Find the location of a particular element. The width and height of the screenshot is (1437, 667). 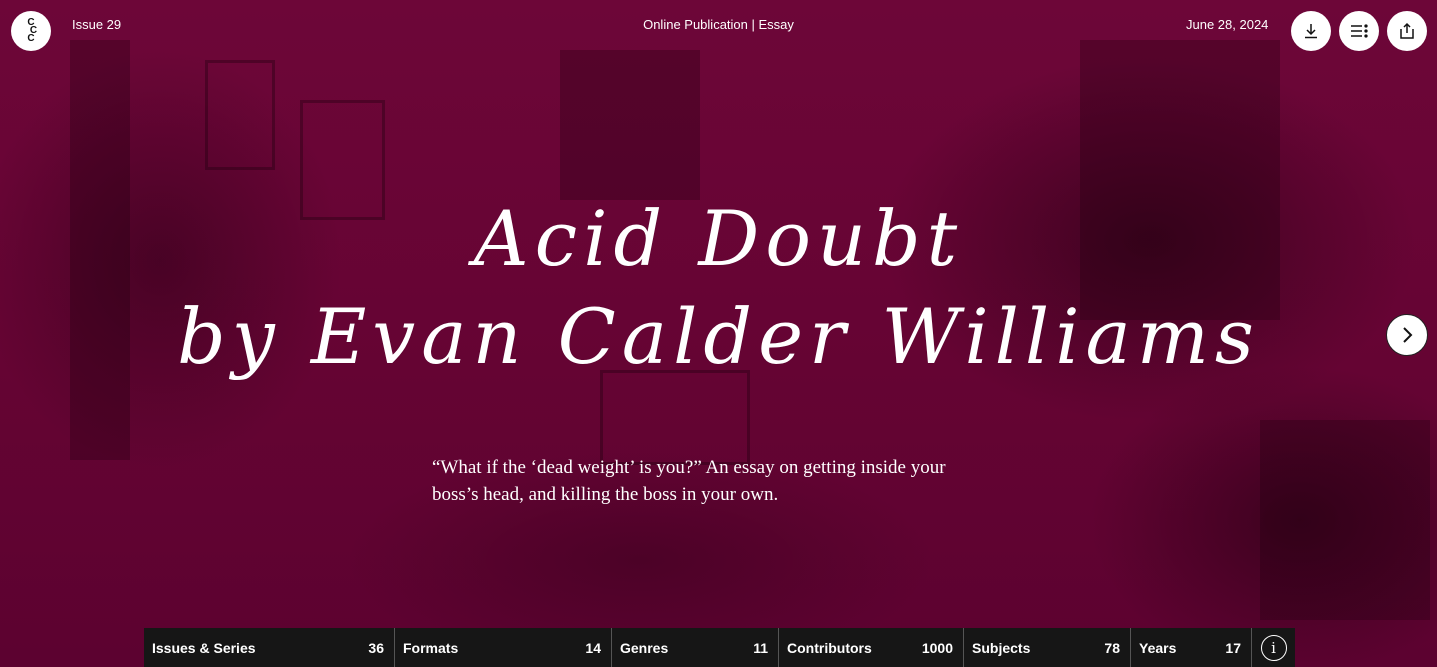

filter-label: Genres is located at coordinates (644, 647).